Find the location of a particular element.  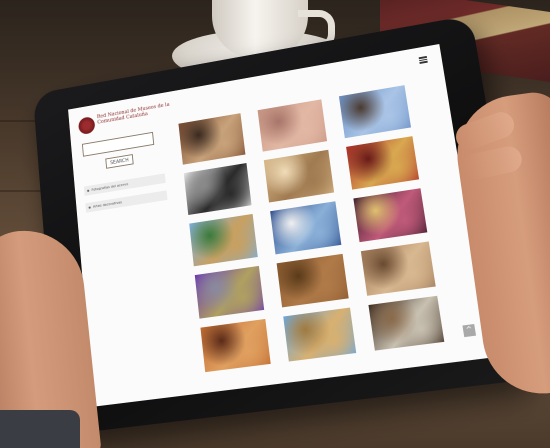

gallery-thumbnail-ornate-tile-pattern is located at coordinates (390, 215).